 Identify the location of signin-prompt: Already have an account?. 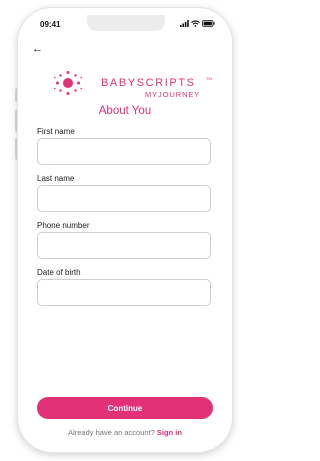
(111, 432).